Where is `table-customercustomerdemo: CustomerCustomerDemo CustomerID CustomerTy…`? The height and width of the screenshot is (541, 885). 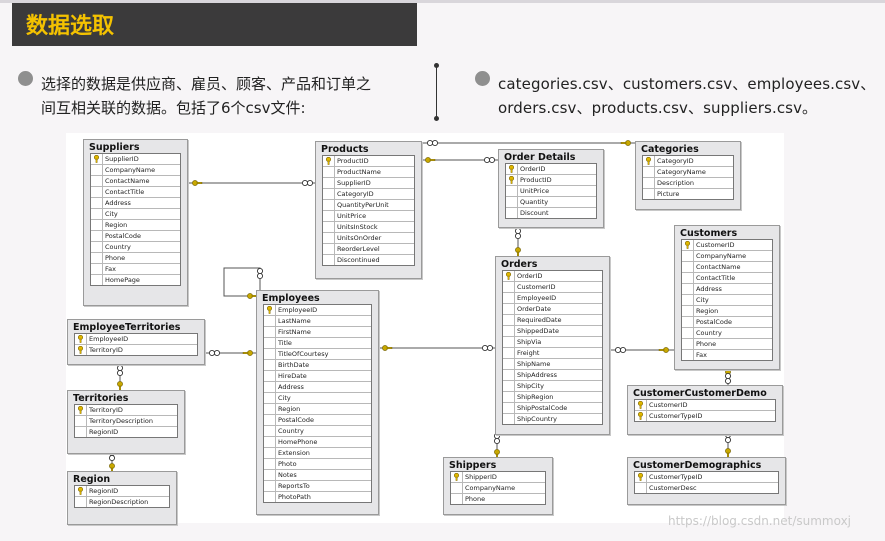 table-customercustomerdemo: CustomerCustomerDemo CustomerID CustomerTy… is located at coordinates (705, 410).